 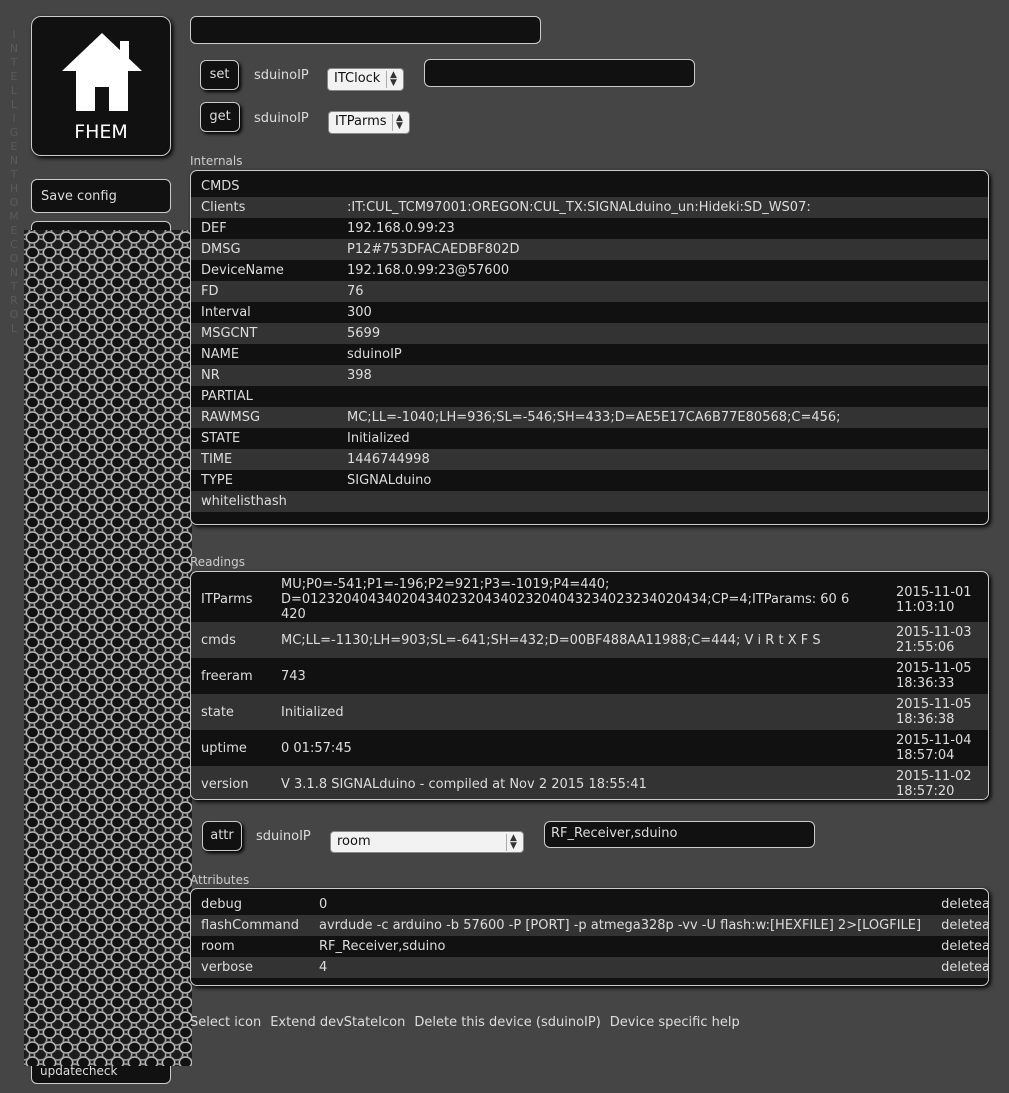 What do you see at coordinates (14, 34) in the screenshot?
I see `brand-letter: I` at bounding box center [14, 34].